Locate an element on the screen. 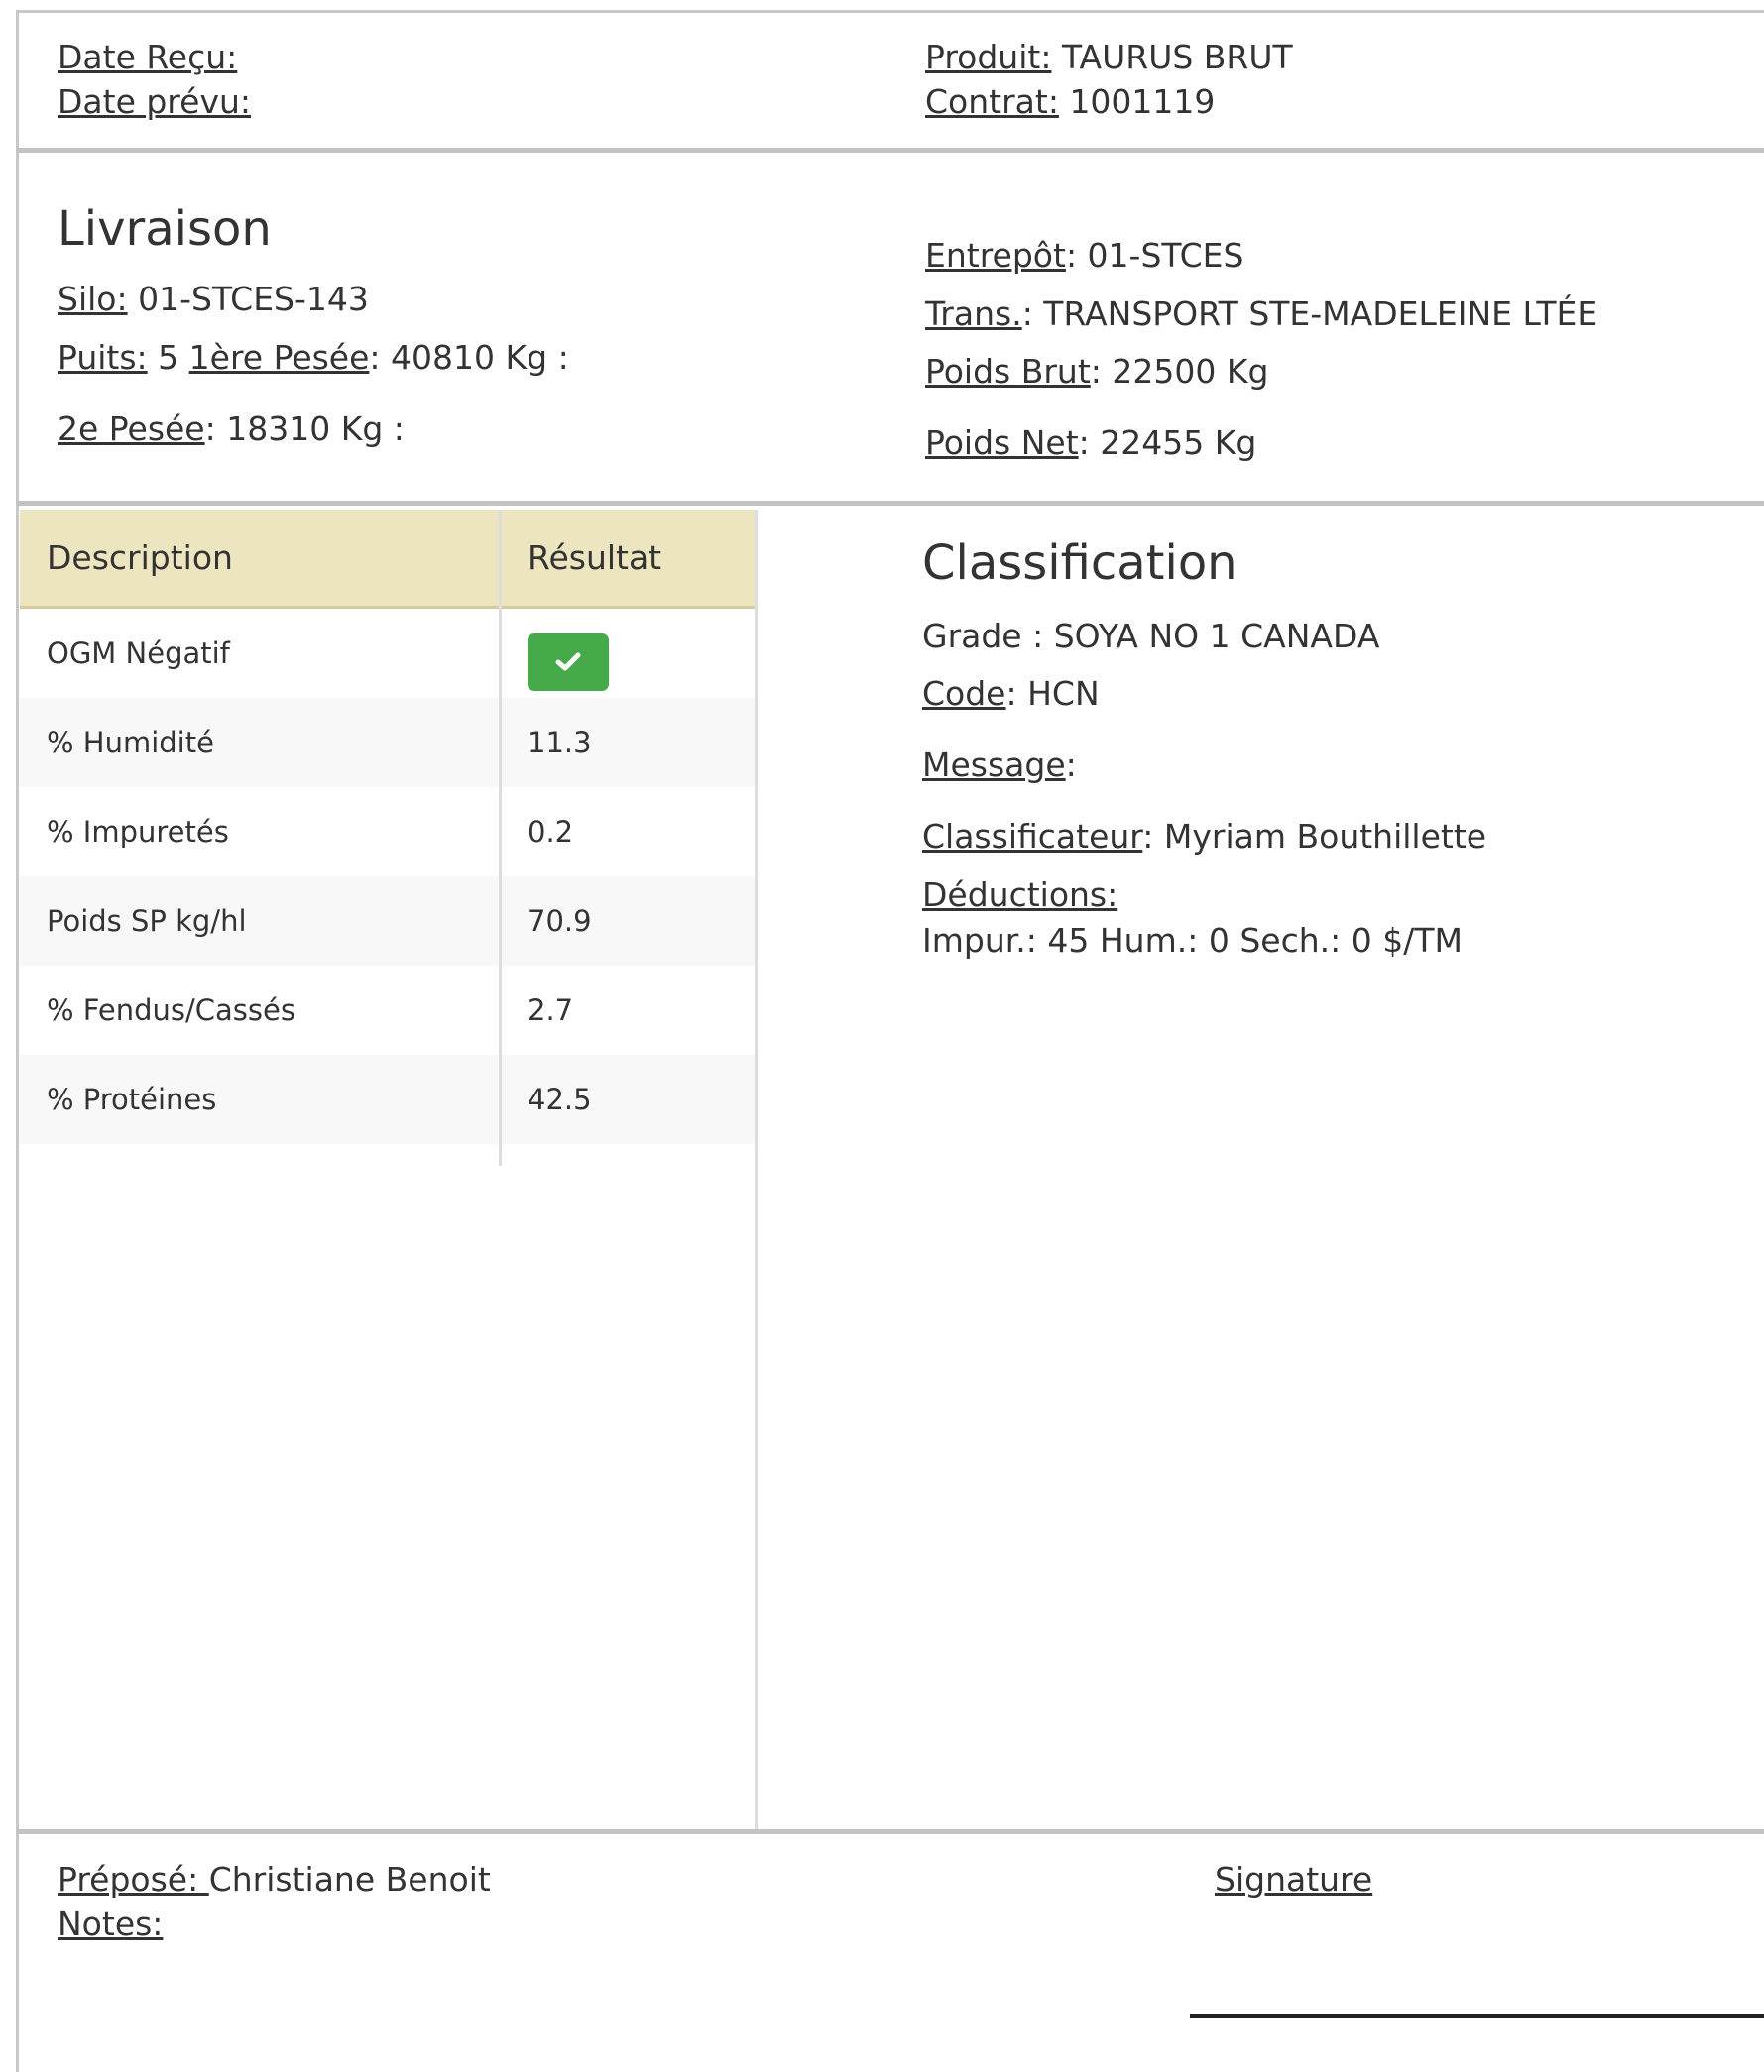  code-label: Code is located at coordinates (964, 693).